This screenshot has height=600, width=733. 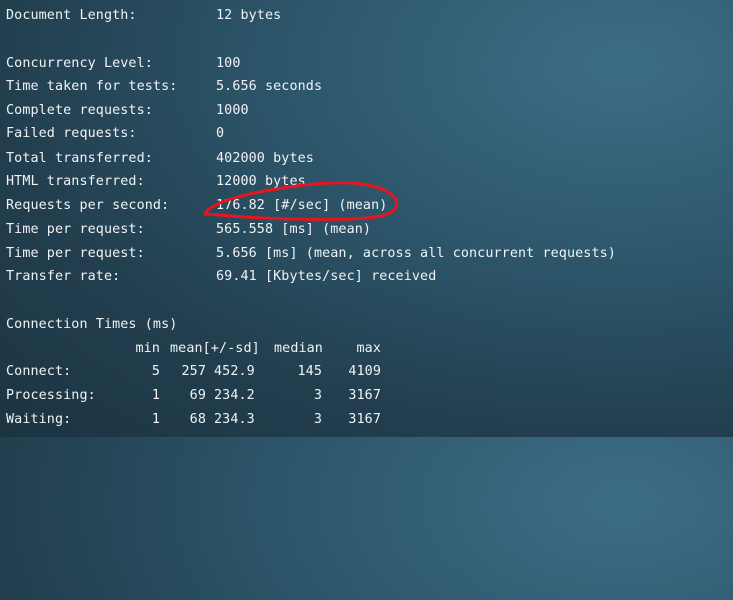 I want to click on result-line-complete-requests: Complete requests: 1000, so click(x=127, y=111).